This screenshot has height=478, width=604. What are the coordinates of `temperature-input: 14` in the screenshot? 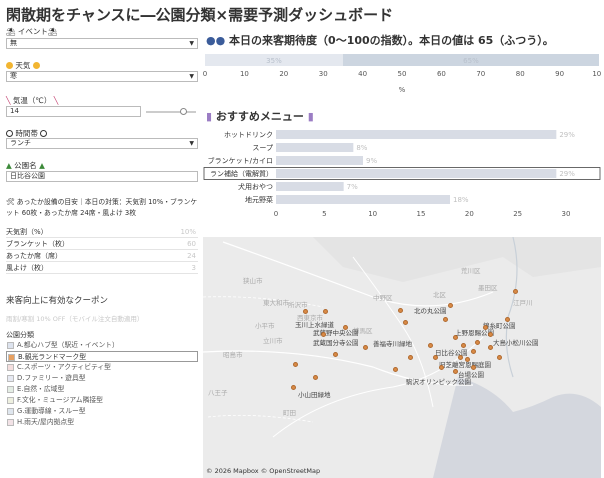 It's located at (73, 111).